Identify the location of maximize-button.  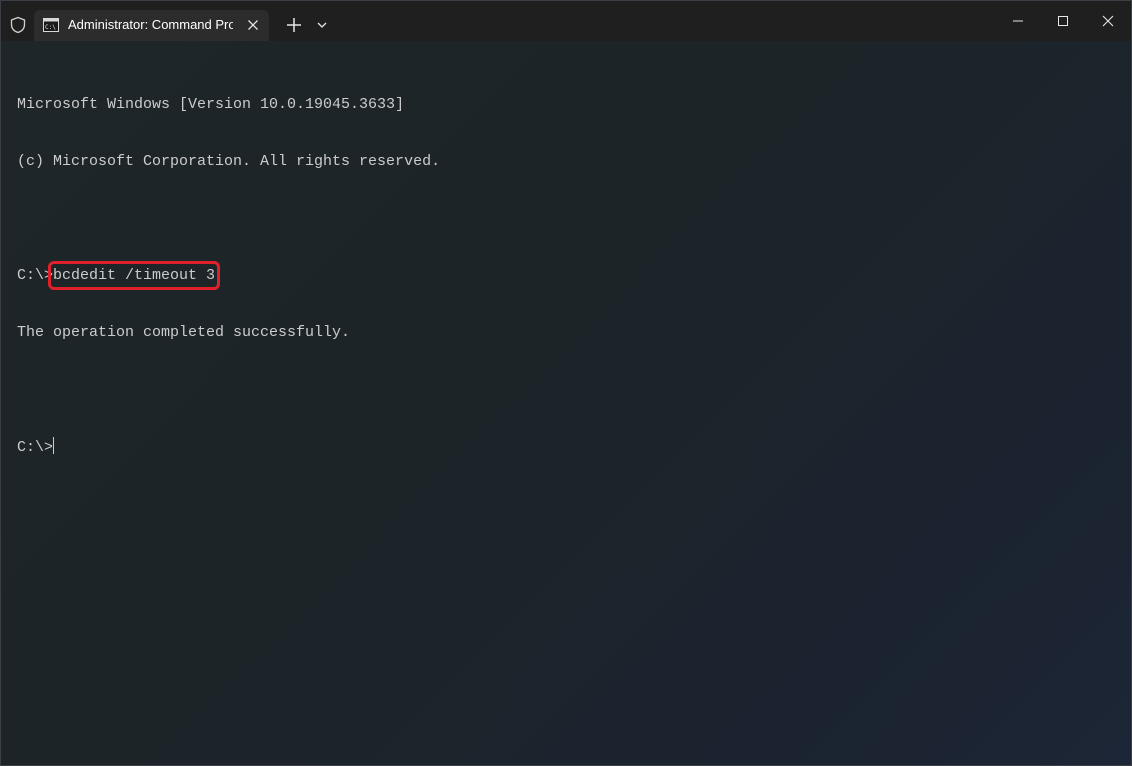
(1063, 21).